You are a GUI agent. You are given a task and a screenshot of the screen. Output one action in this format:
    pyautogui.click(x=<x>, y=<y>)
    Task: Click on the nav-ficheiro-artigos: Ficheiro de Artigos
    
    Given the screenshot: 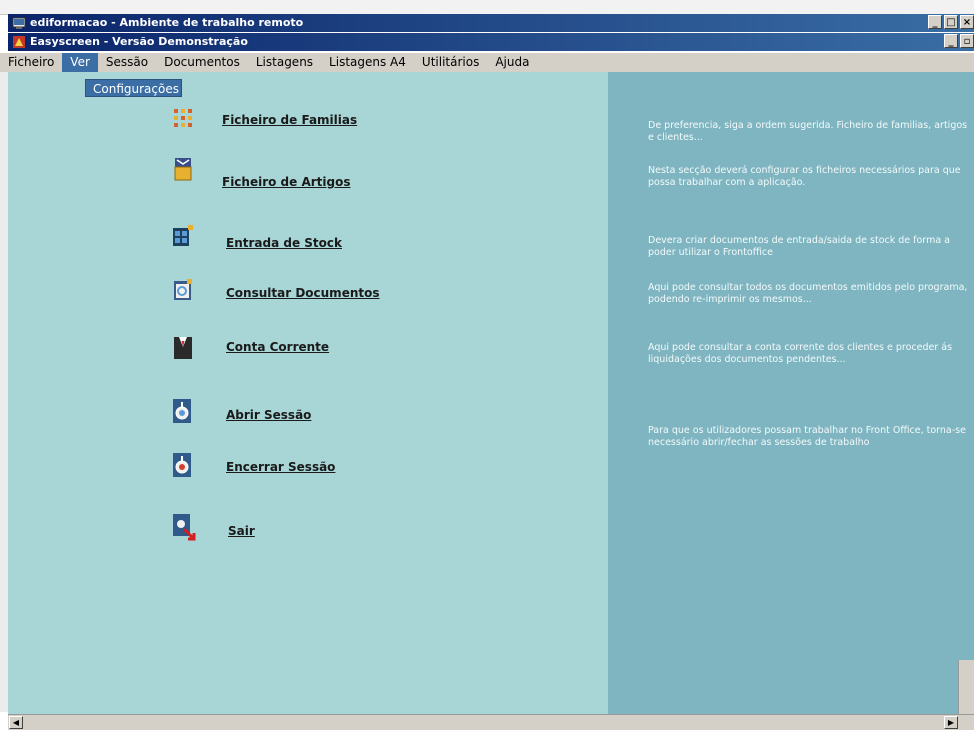 What is the action you would take?
    pyautogui.click(x=286, y=182)
    